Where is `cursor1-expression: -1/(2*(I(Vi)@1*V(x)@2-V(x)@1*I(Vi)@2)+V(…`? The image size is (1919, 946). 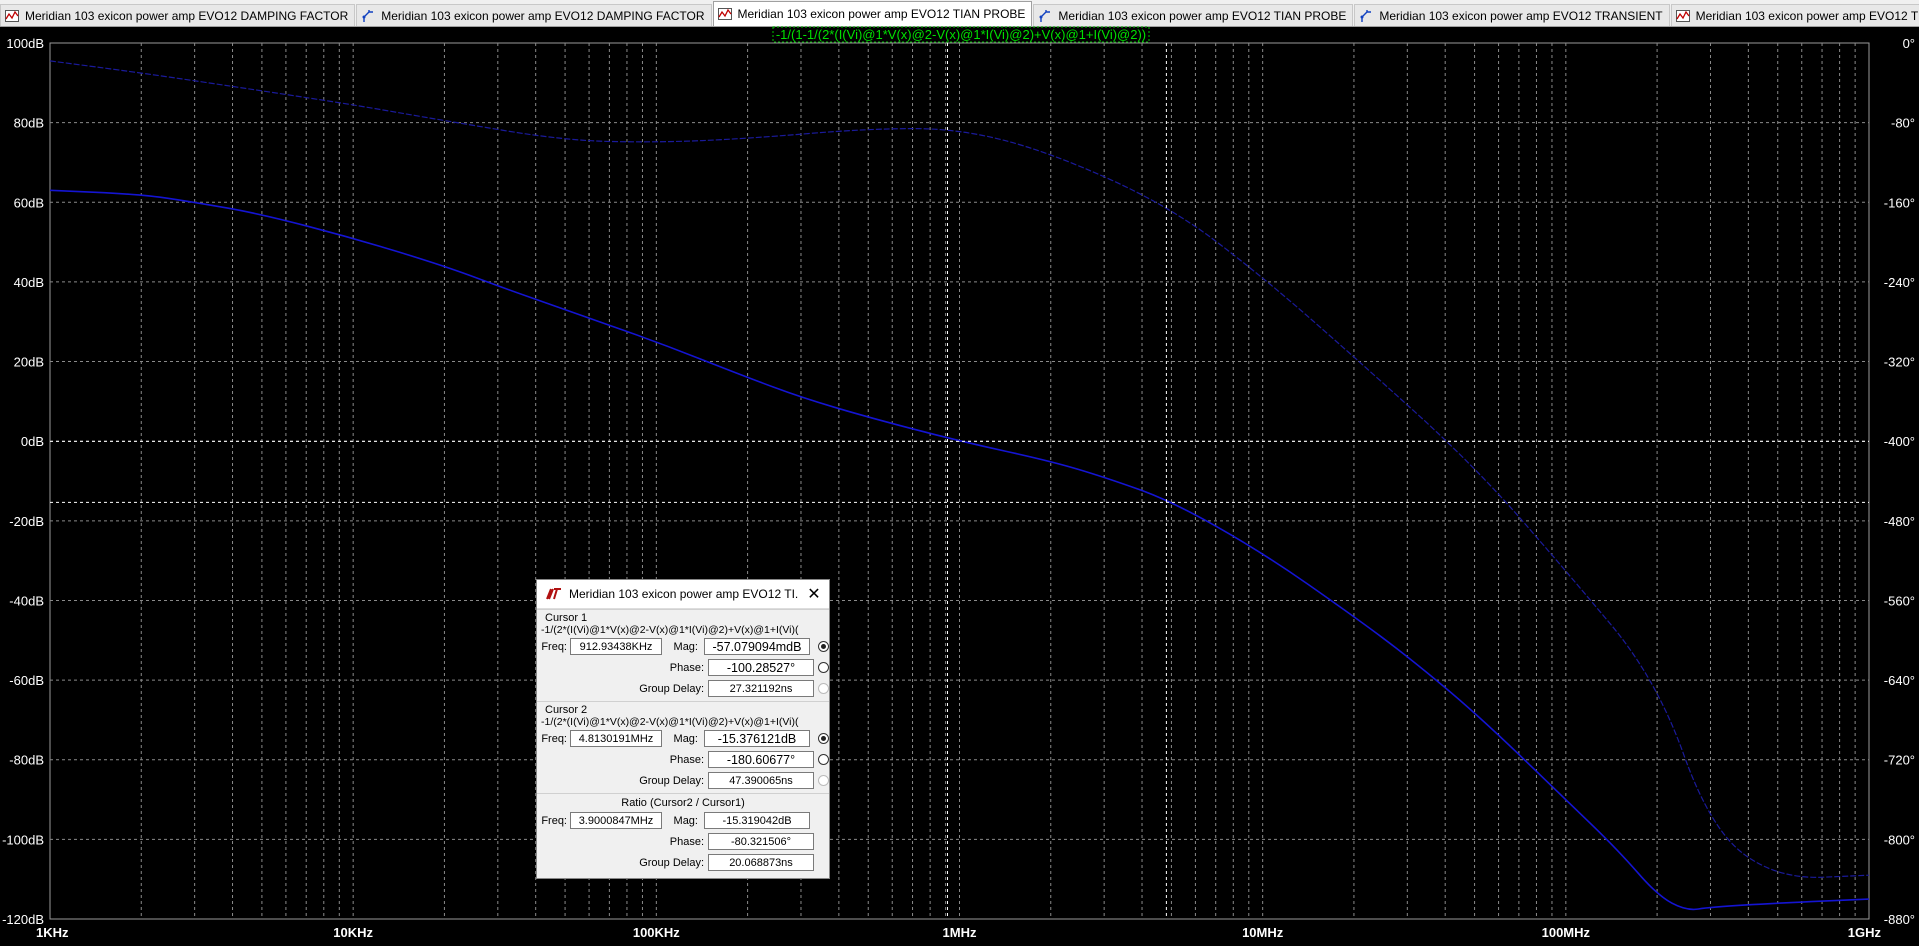
cursor1-expression: -1/(2*(I(Vi)@1*V(x)@2-V(x)@1*I(Vi)@2)+V(… is located at coordinates (670, 630).